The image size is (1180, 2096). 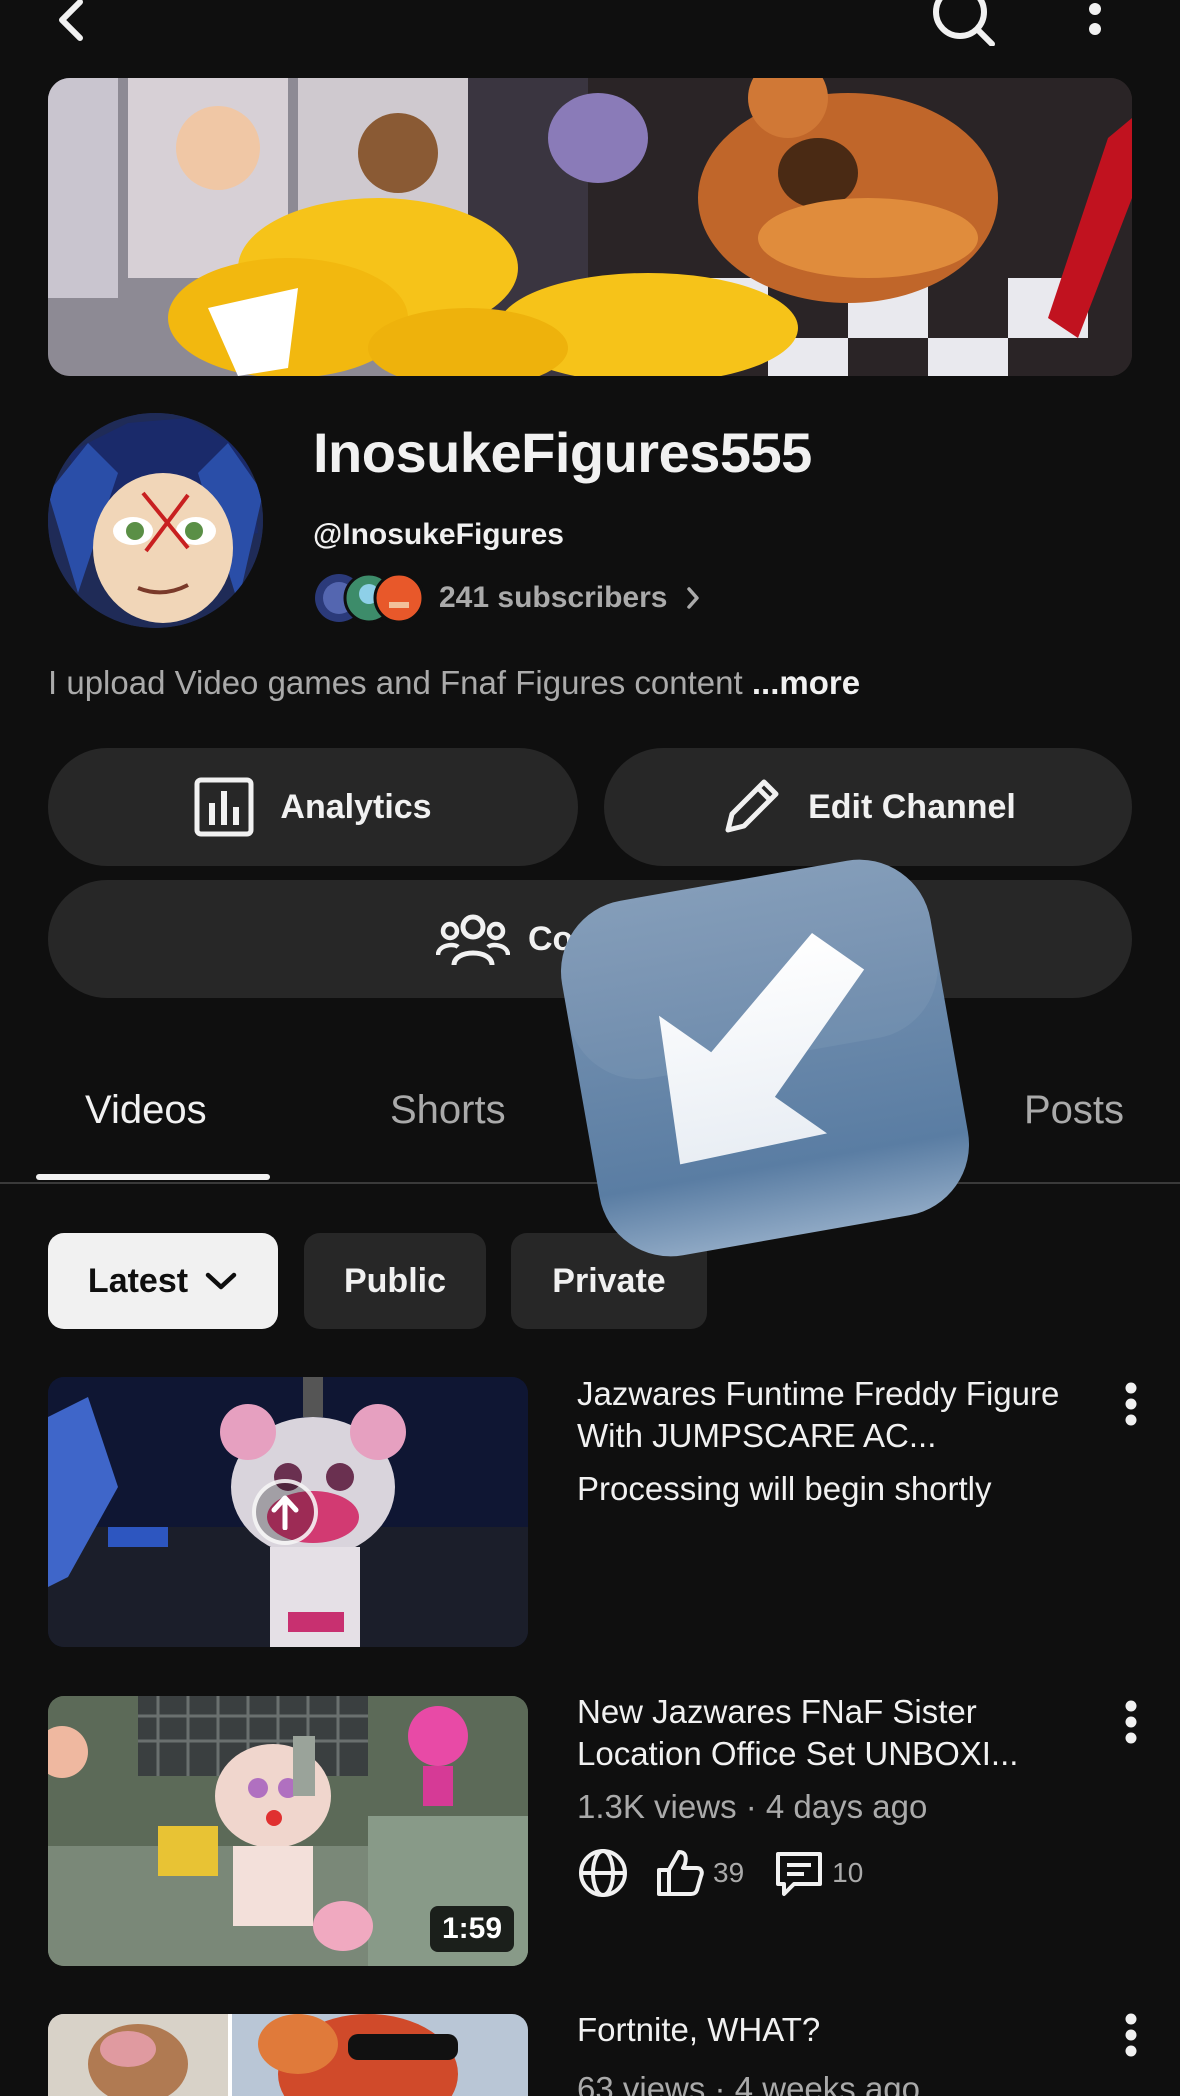 I want to click on video-stats: 39 10, so click(x=730, y=1873).